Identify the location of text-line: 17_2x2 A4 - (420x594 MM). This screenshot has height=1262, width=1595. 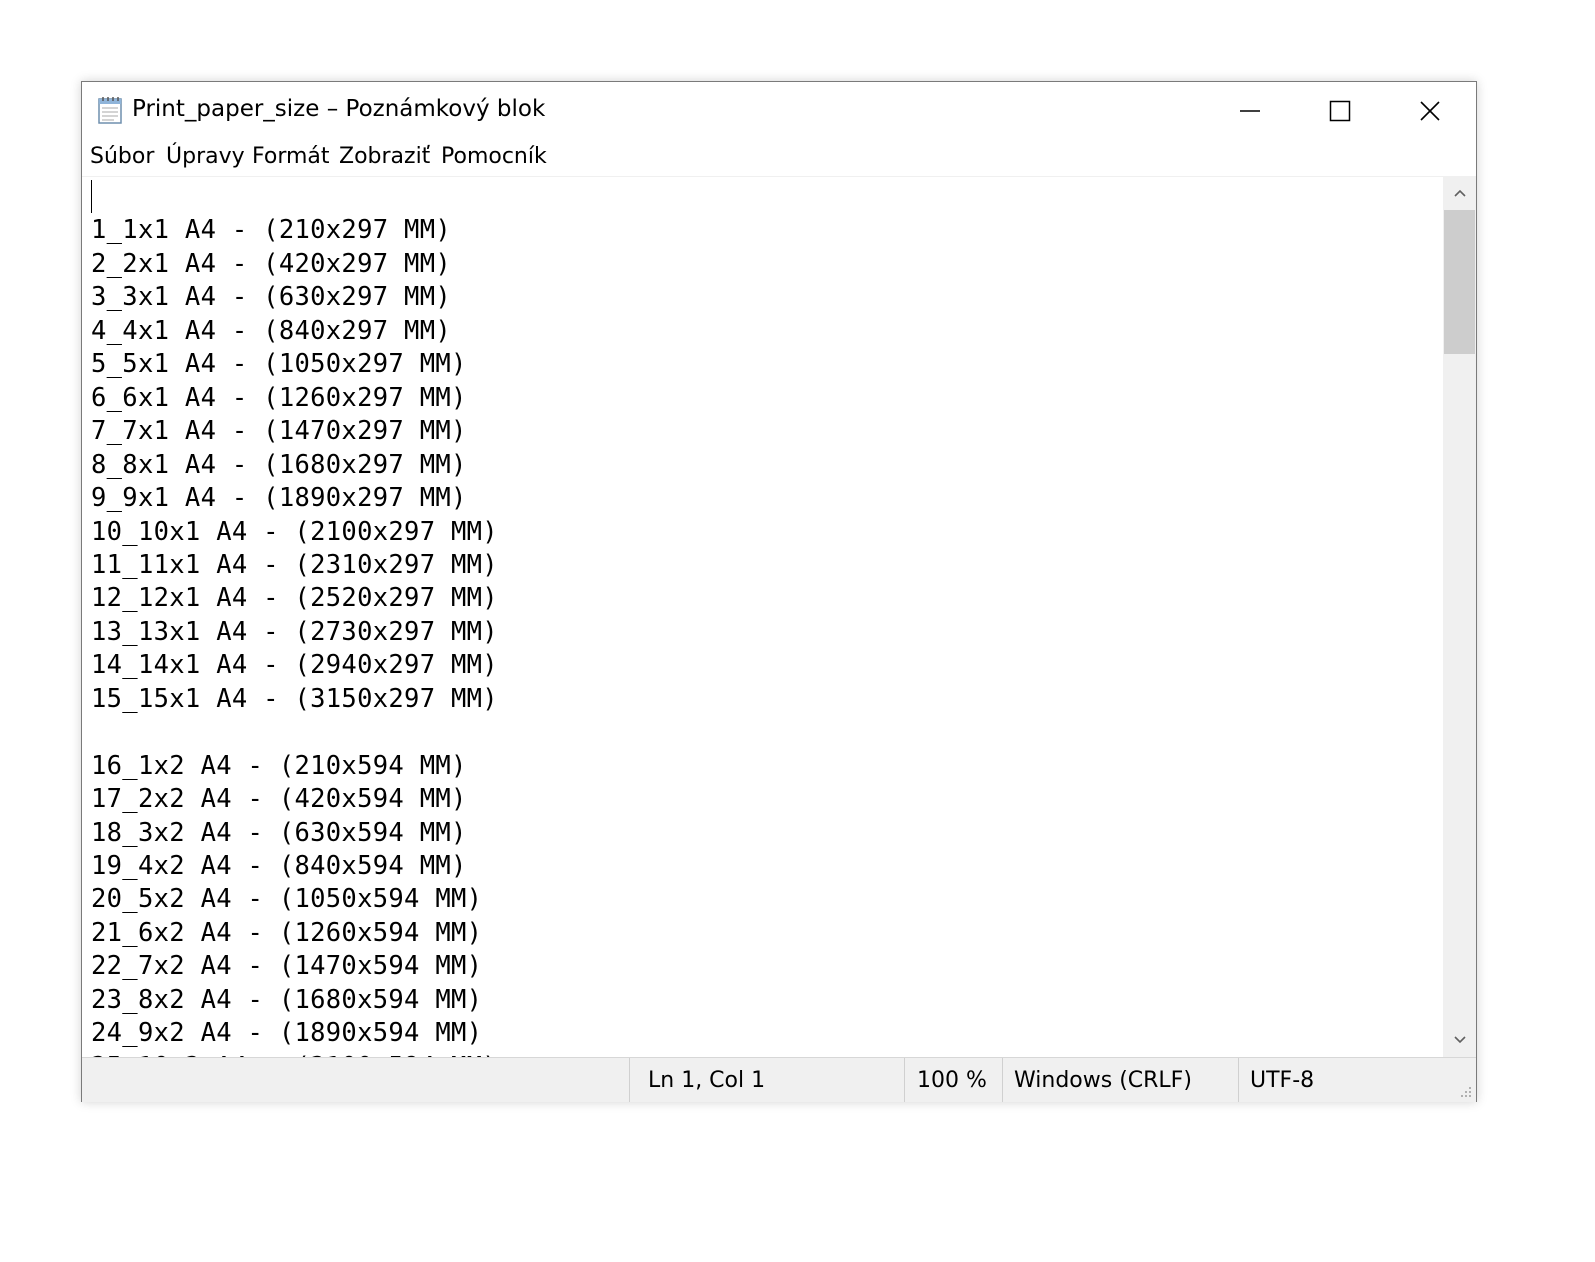
(279, 799).